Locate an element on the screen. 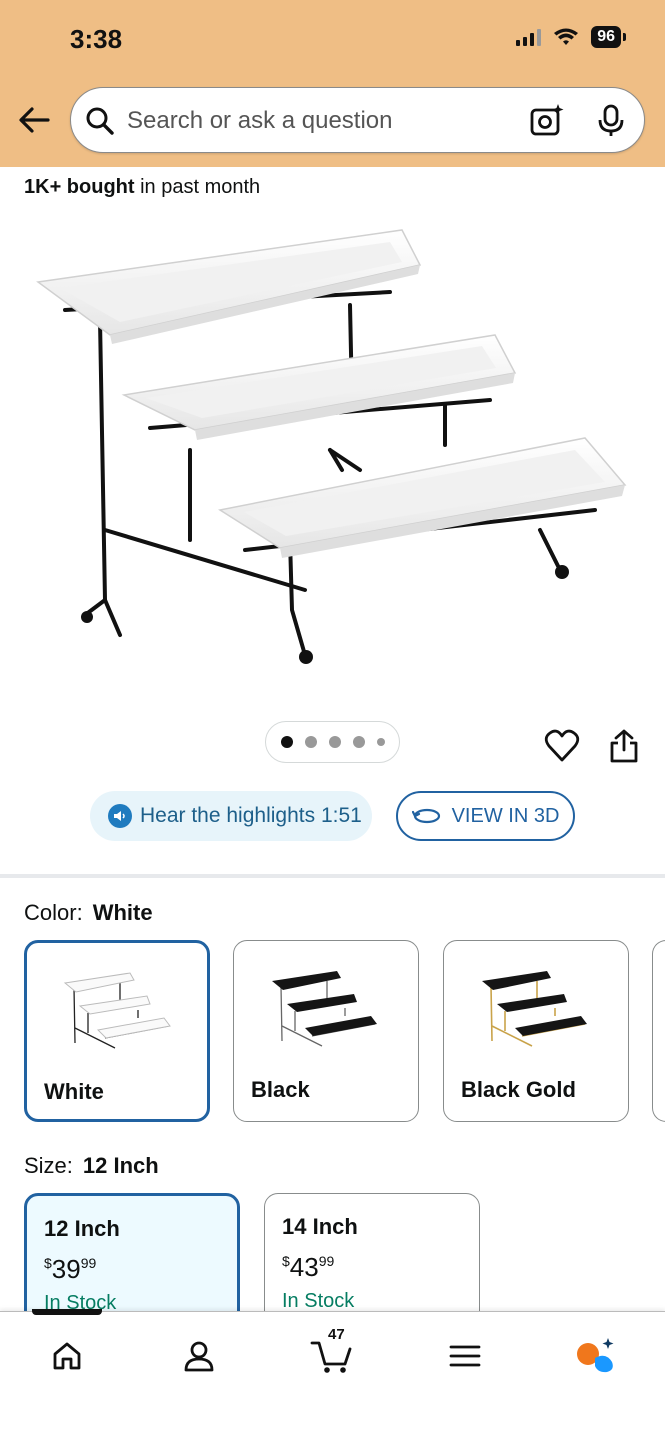 Image resolution: width=665 pixels, height=1440 pixels. price-whole: 39 is located at coordinates (66, 1269).